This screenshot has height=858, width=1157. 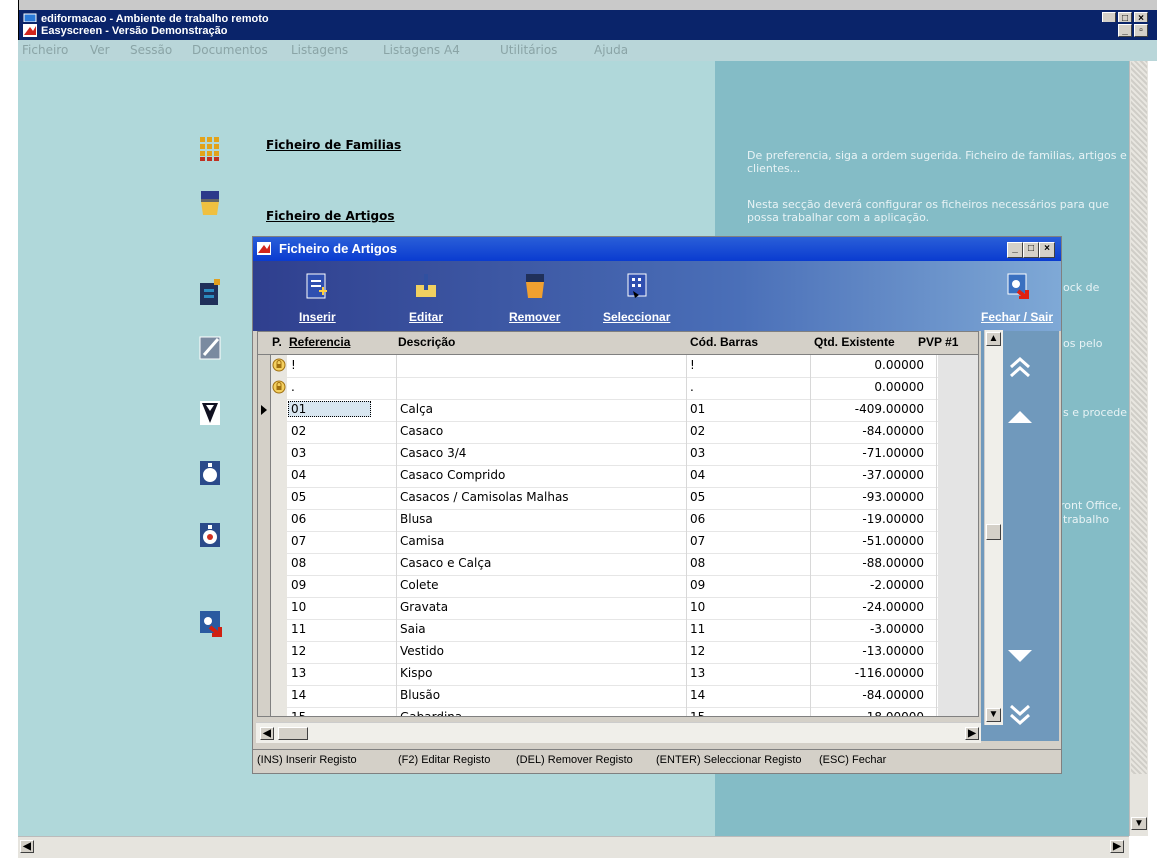 I want to click on table-scroll-right-arrow: ▶, so click(x=972, y=733).